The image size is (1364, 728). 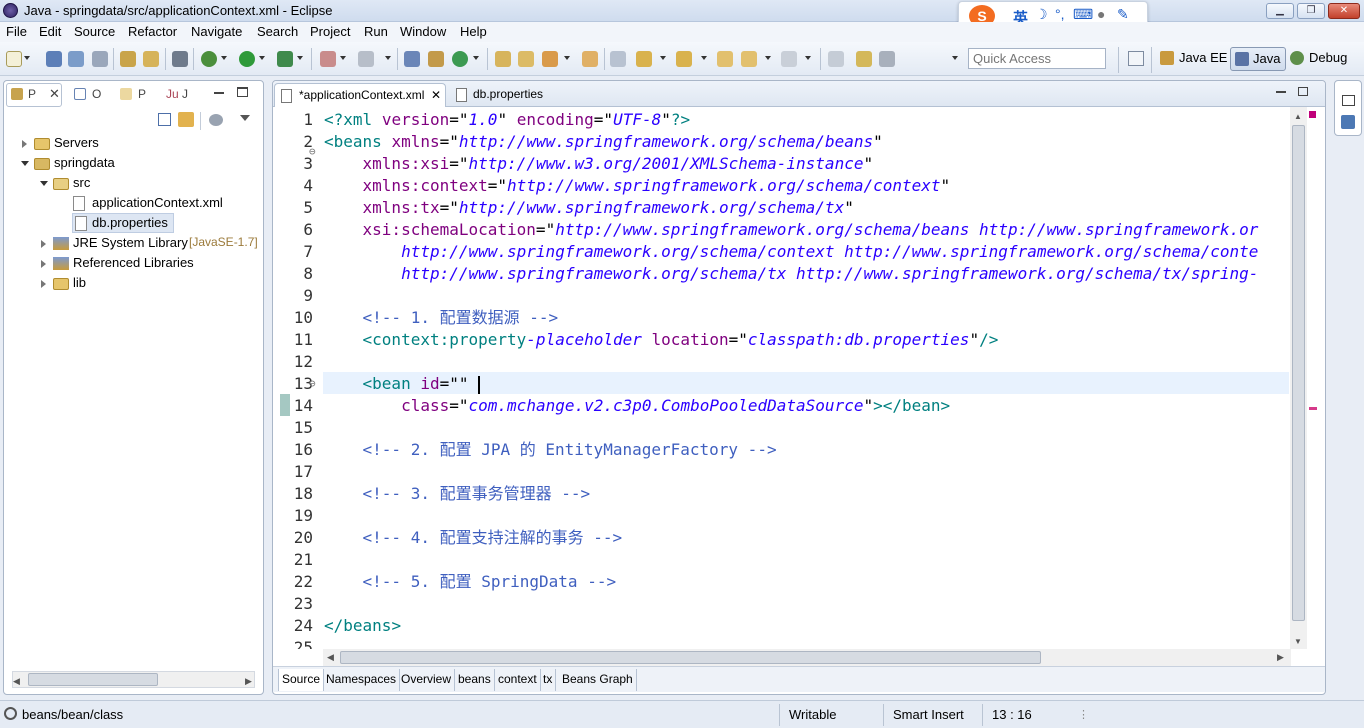 I want to click on menu-run: Run, so click(x=376, y=31).